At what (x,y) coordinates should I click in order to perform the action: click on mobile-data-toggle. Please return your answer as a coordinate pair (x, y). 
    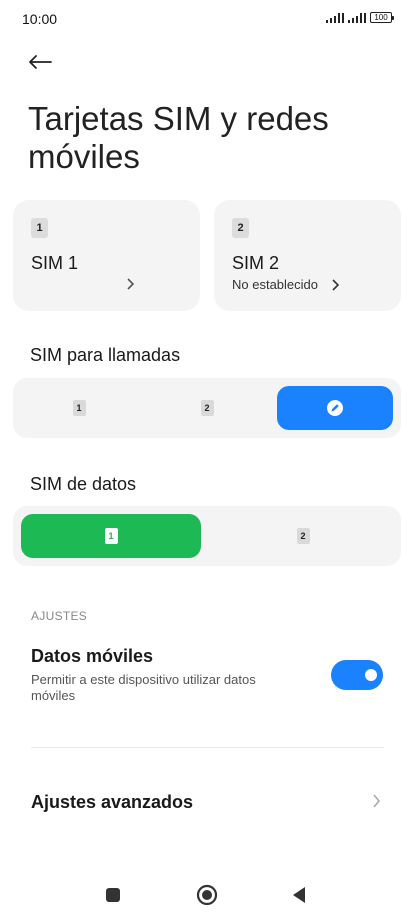
    Looking at the image, I should click on (357, 675).